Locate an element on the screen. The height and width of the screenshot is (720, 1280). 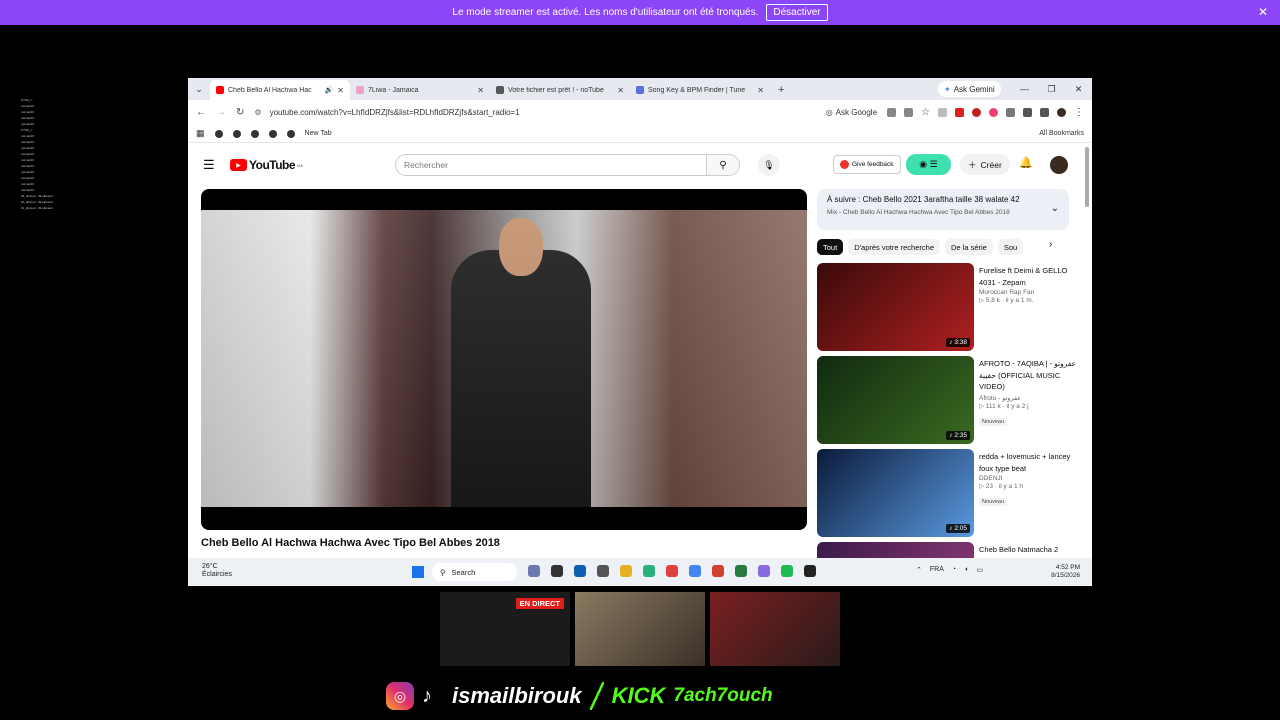
extension-menu-button: ◉ ☰ is located at coordinates (928, 164).